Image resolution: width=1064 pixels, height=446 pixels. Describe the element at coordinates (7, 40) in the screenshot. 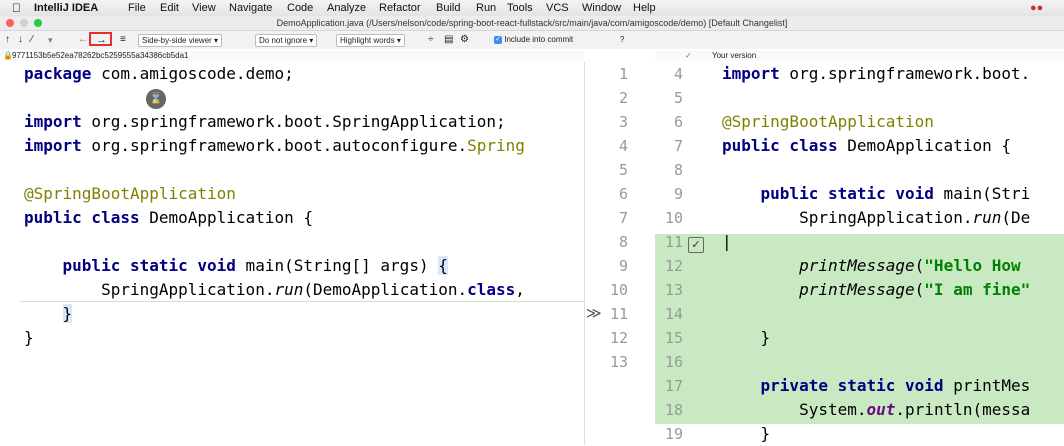

I see `previous-diff-icon: ↑` at that location.